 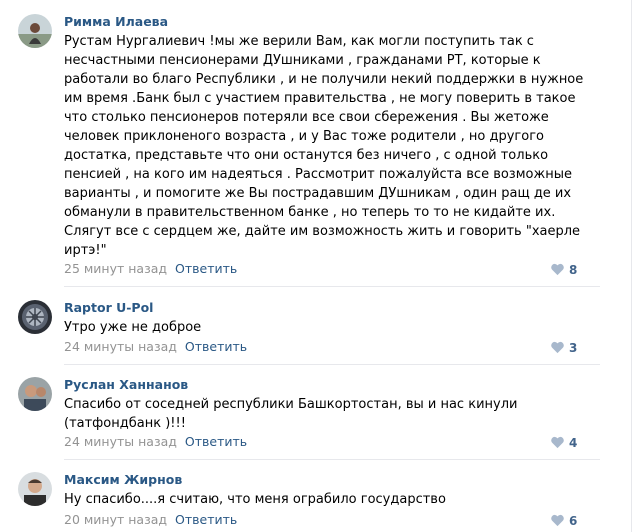 What do you see at coordinates (116, 22) in the screenshot?
I see `comment-author: Римма Илаева` at bounding box center [116, 22].